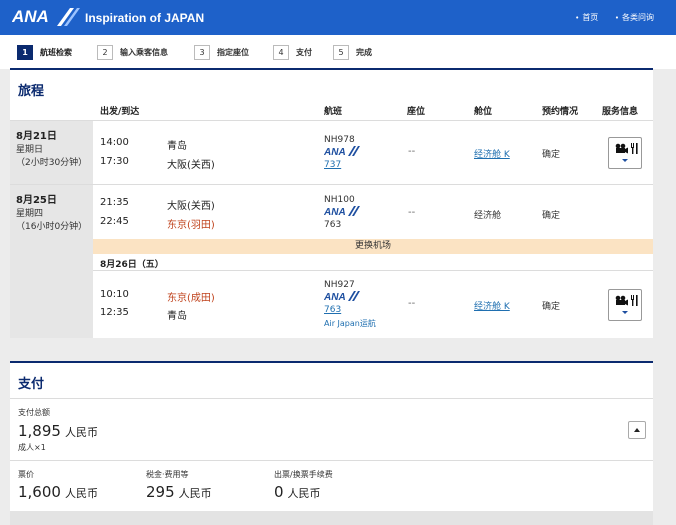  Describe the element at coordinates (30, 150) in the screenshot. I see `weekday: 星期日` at that location.